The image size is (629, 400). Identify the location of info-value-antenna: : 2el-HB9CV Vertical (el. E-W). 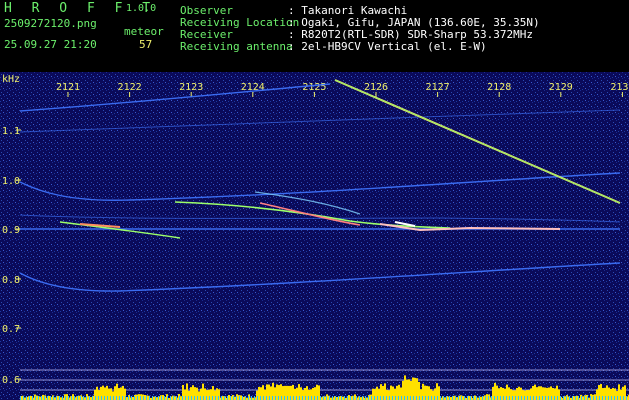
(387, 46).